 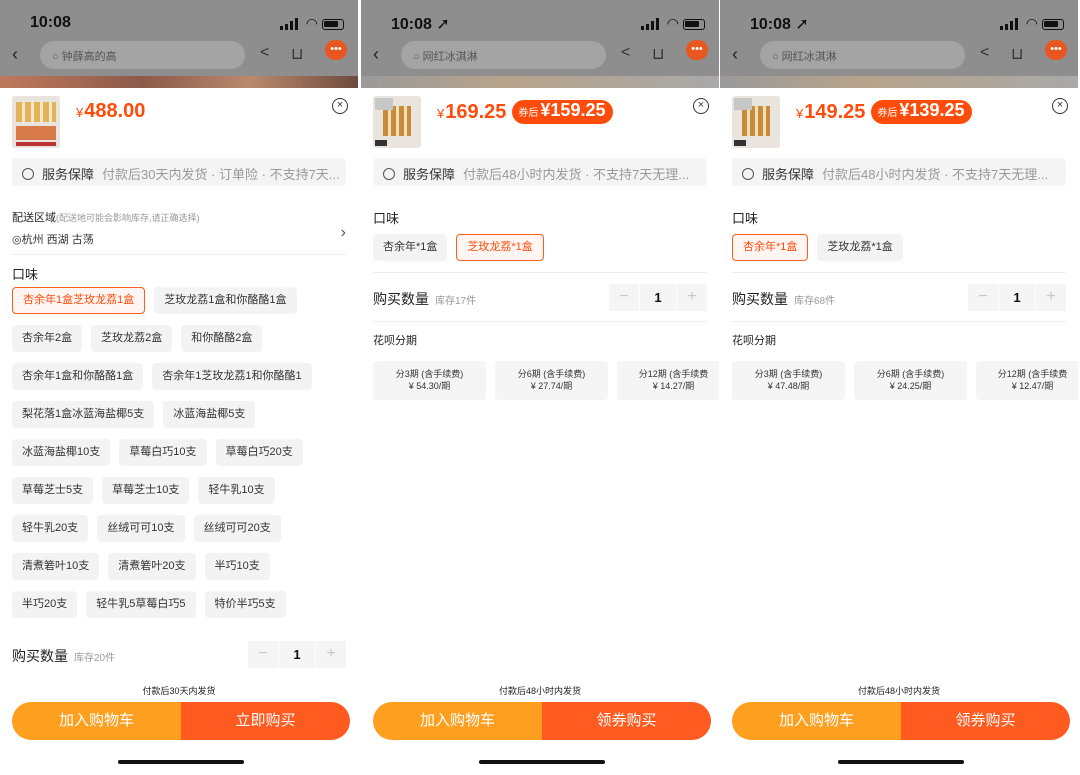 I want to click on flavor-option: 半巧20支, so click(x=45, y=604).